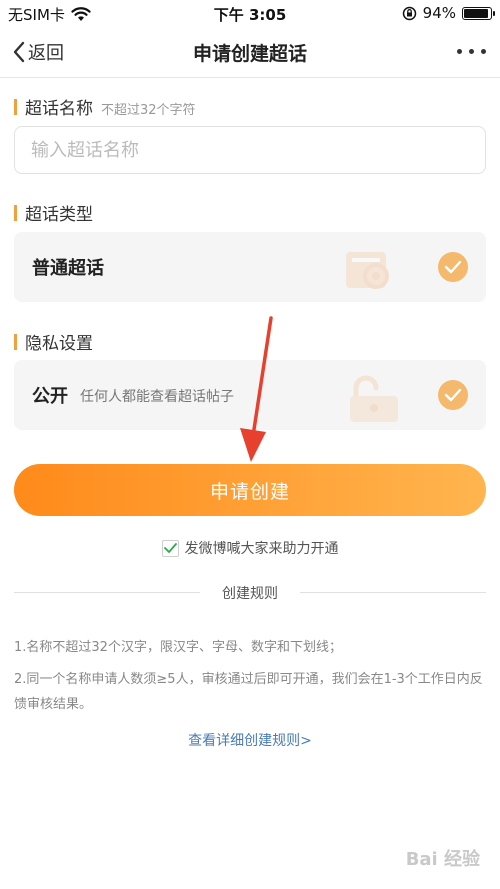 The width and height of the screenshot is (500, 889). I want to click on privacy-option-card: 公开 任何人都能查看超话帖子, so click(250, 395).